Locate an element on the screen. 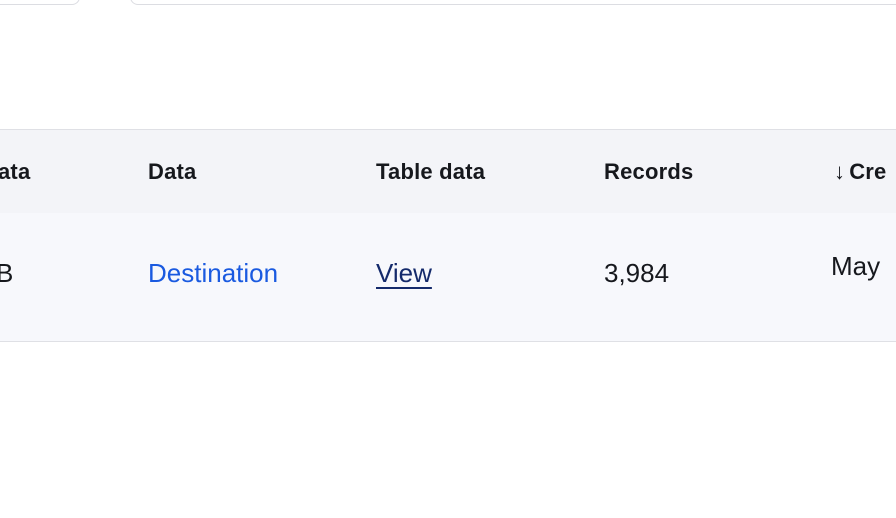 The image size is (896, 518). column-header-created-label: Cre is located at coordinates (868, 171).